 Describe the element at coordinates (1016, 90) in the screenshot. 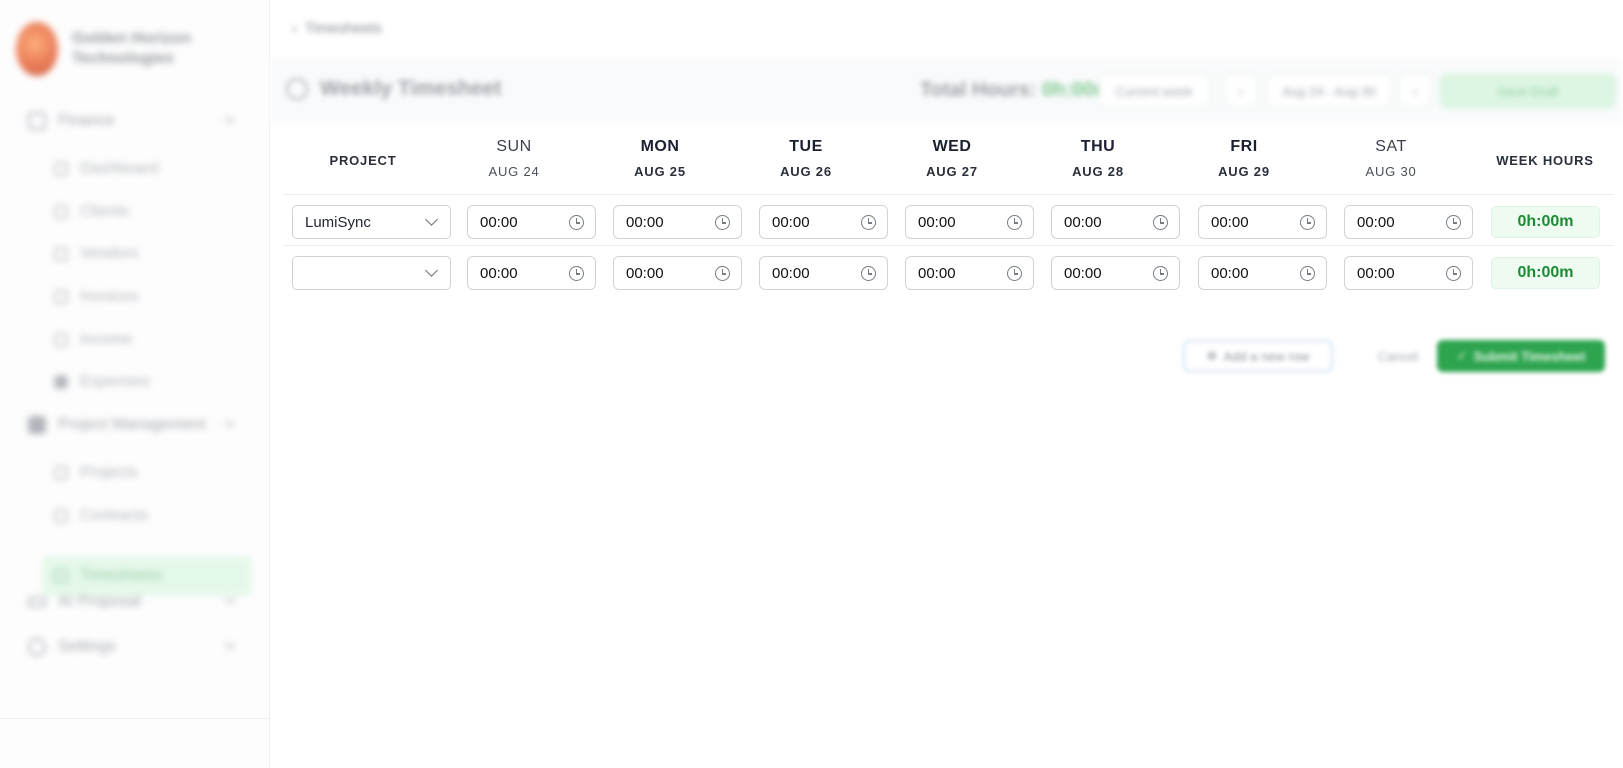

I see `total-hours: Total Hours: 0h:00m` at that location.